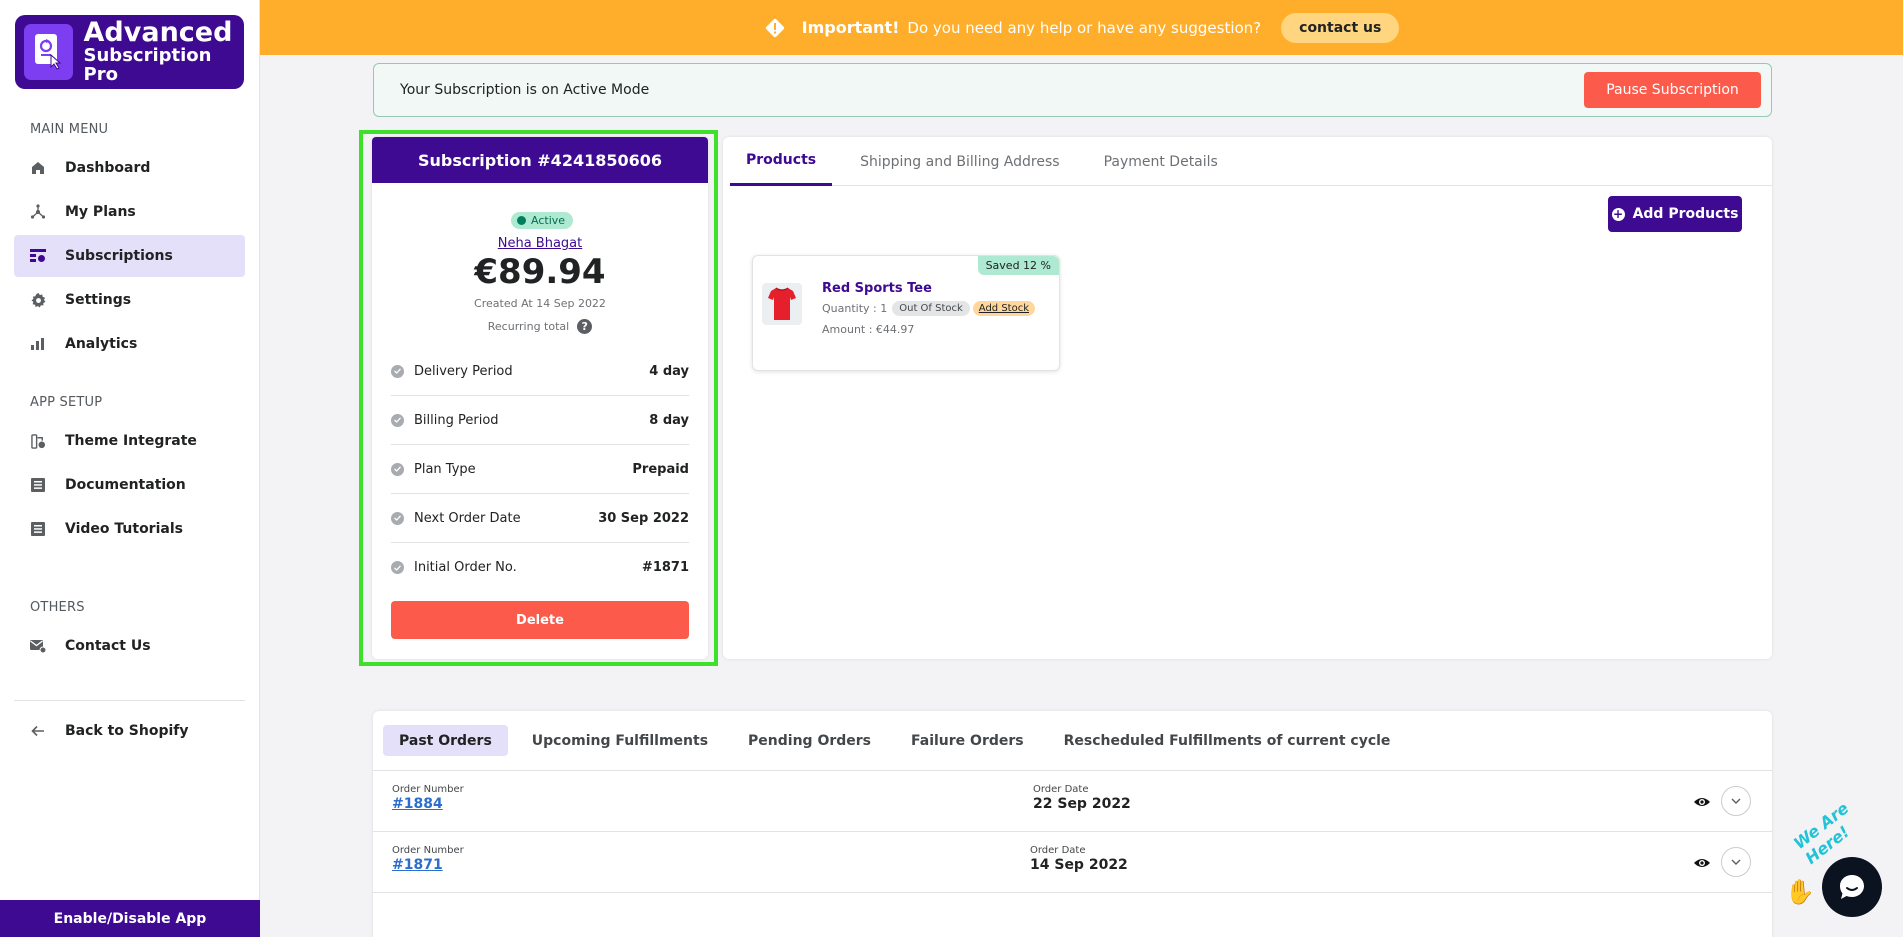 This screenshot has height=937, width=1903. Describe the element at coordinates (1082, 804) in the screenshot. I see `order-date: 22 Sep 2022` at that location.